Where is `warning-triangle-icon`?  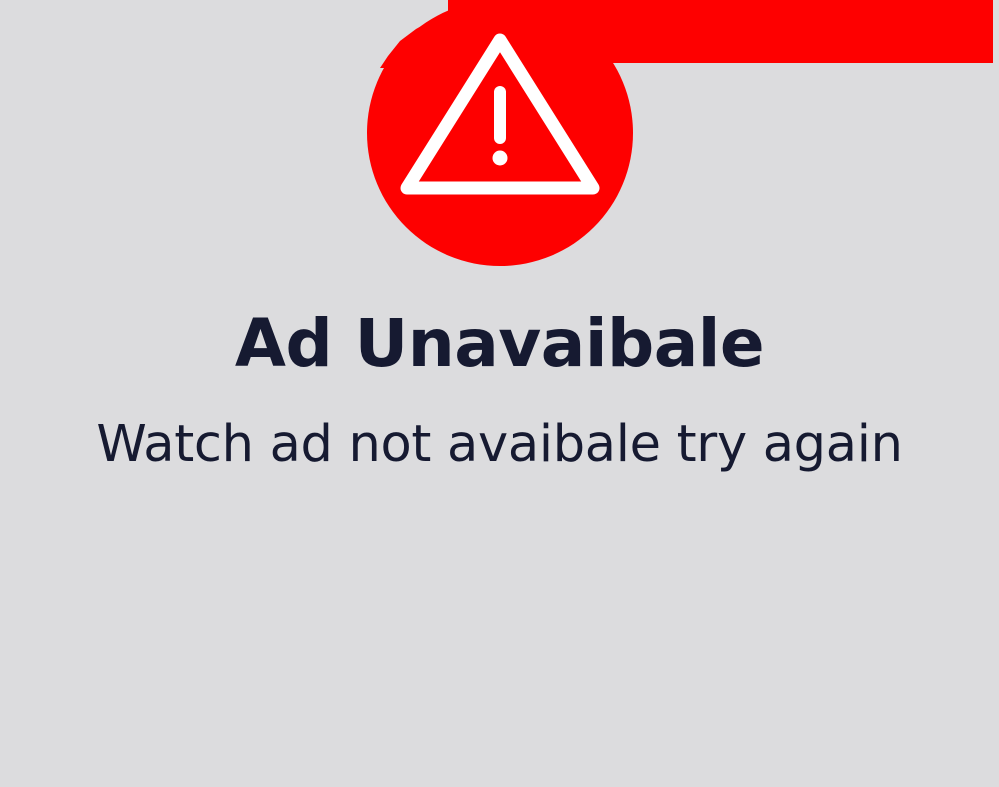
warning-triangle-icon is located at coordinates (500, 133).